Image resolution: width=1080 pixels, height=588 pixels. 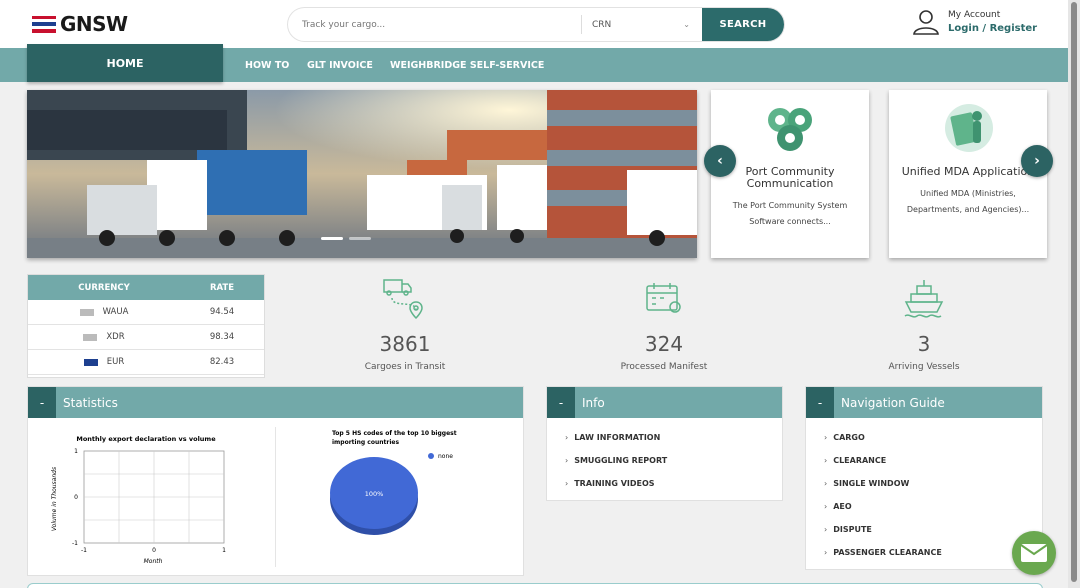 What do you see at coordinates (924, 344) in the screenshot?
I see `stat-value: 3` at bounding box center [924, 344].